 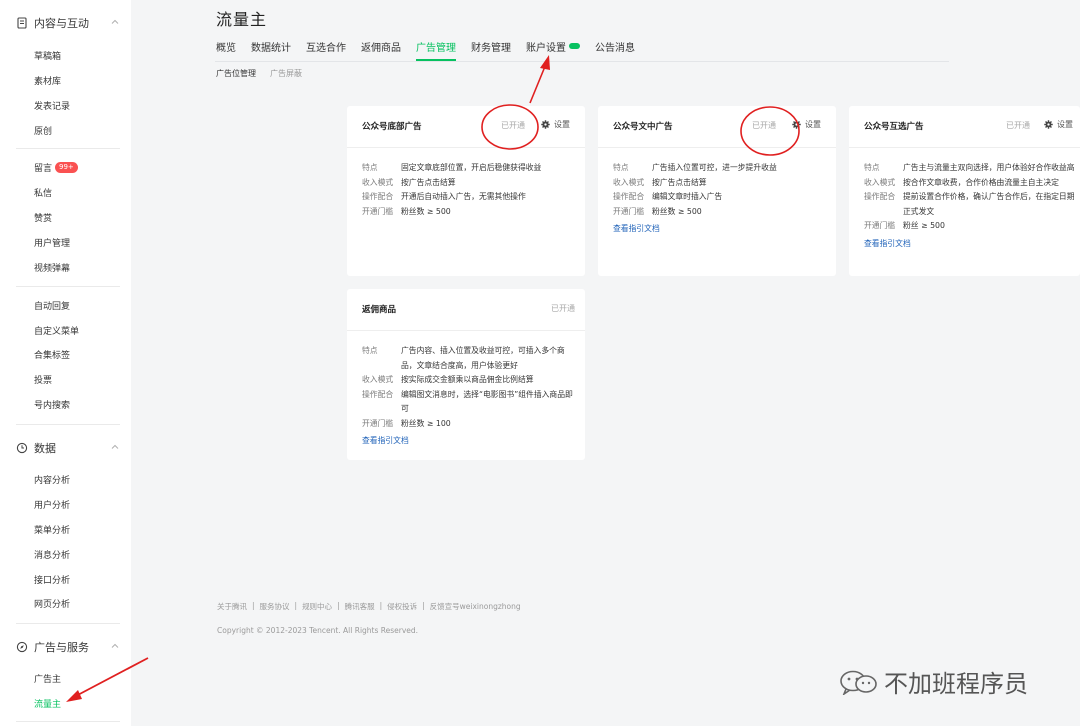 What do you see at coordinates (71, 448) in the screenshot?
I see `sidebar-group-data: 数据` at bounding box center [71, 448].